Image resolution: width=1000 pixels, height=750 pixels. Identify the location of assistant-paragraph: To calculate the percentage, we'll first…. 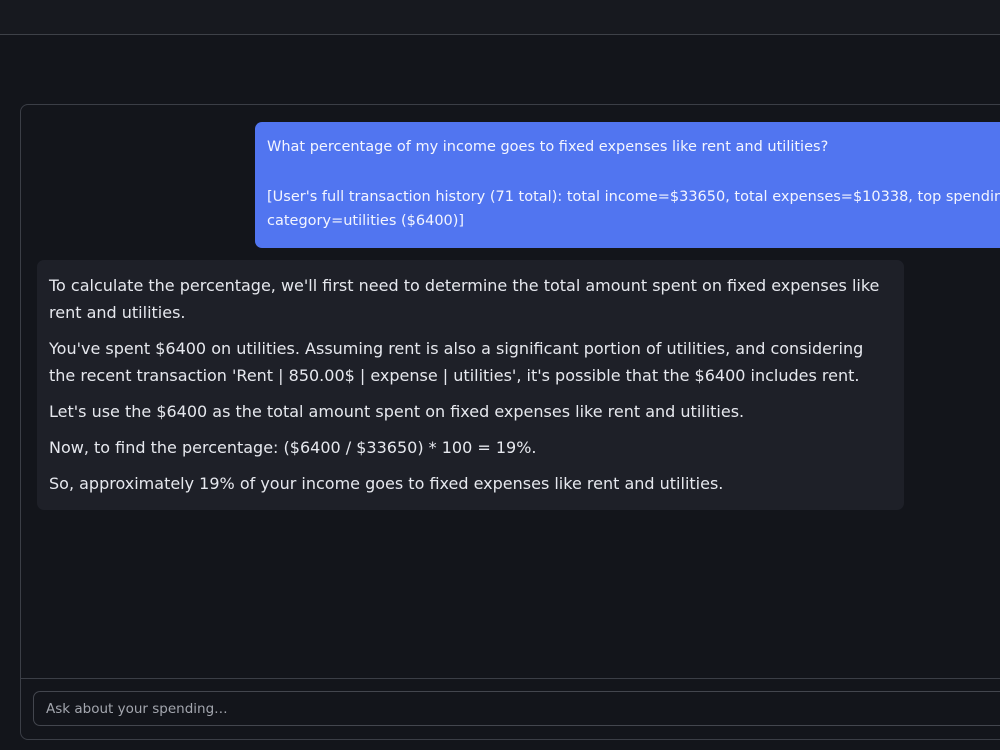
(464, 299).